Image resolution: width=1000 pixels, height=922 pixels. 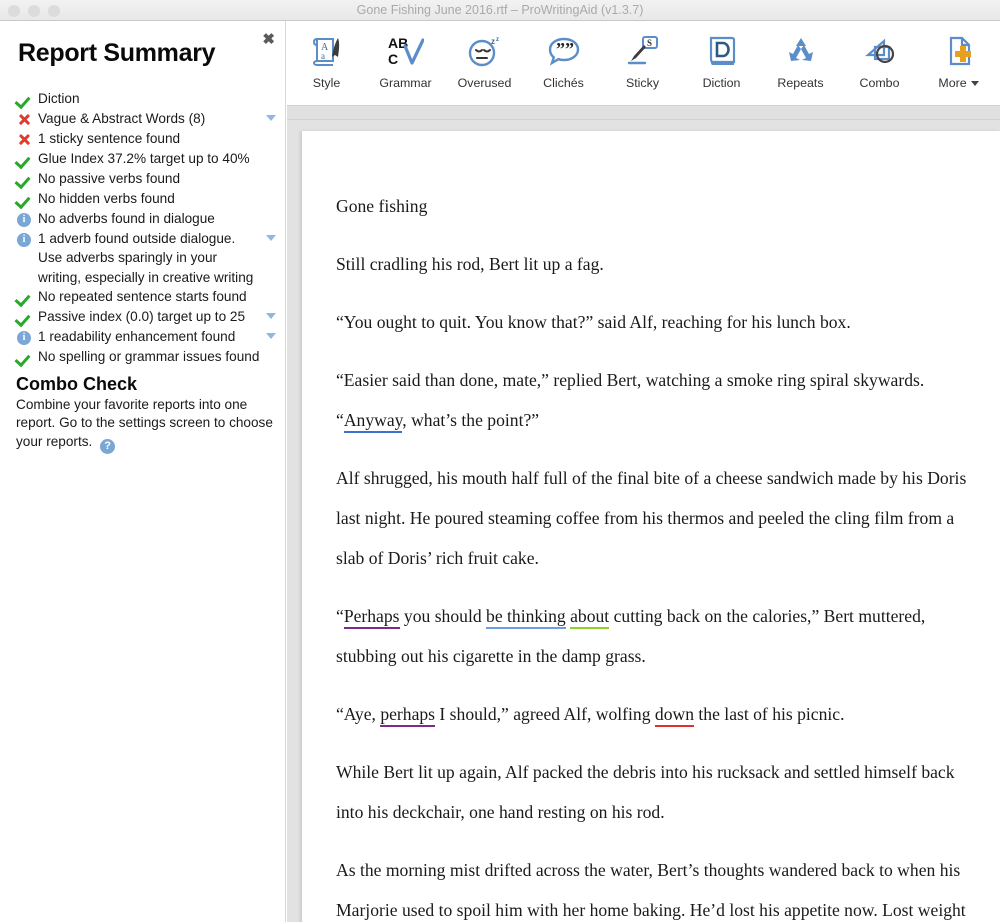 I want to click on report-item-label: Vague & Abstract Words (8), so click(x=122, y=118).